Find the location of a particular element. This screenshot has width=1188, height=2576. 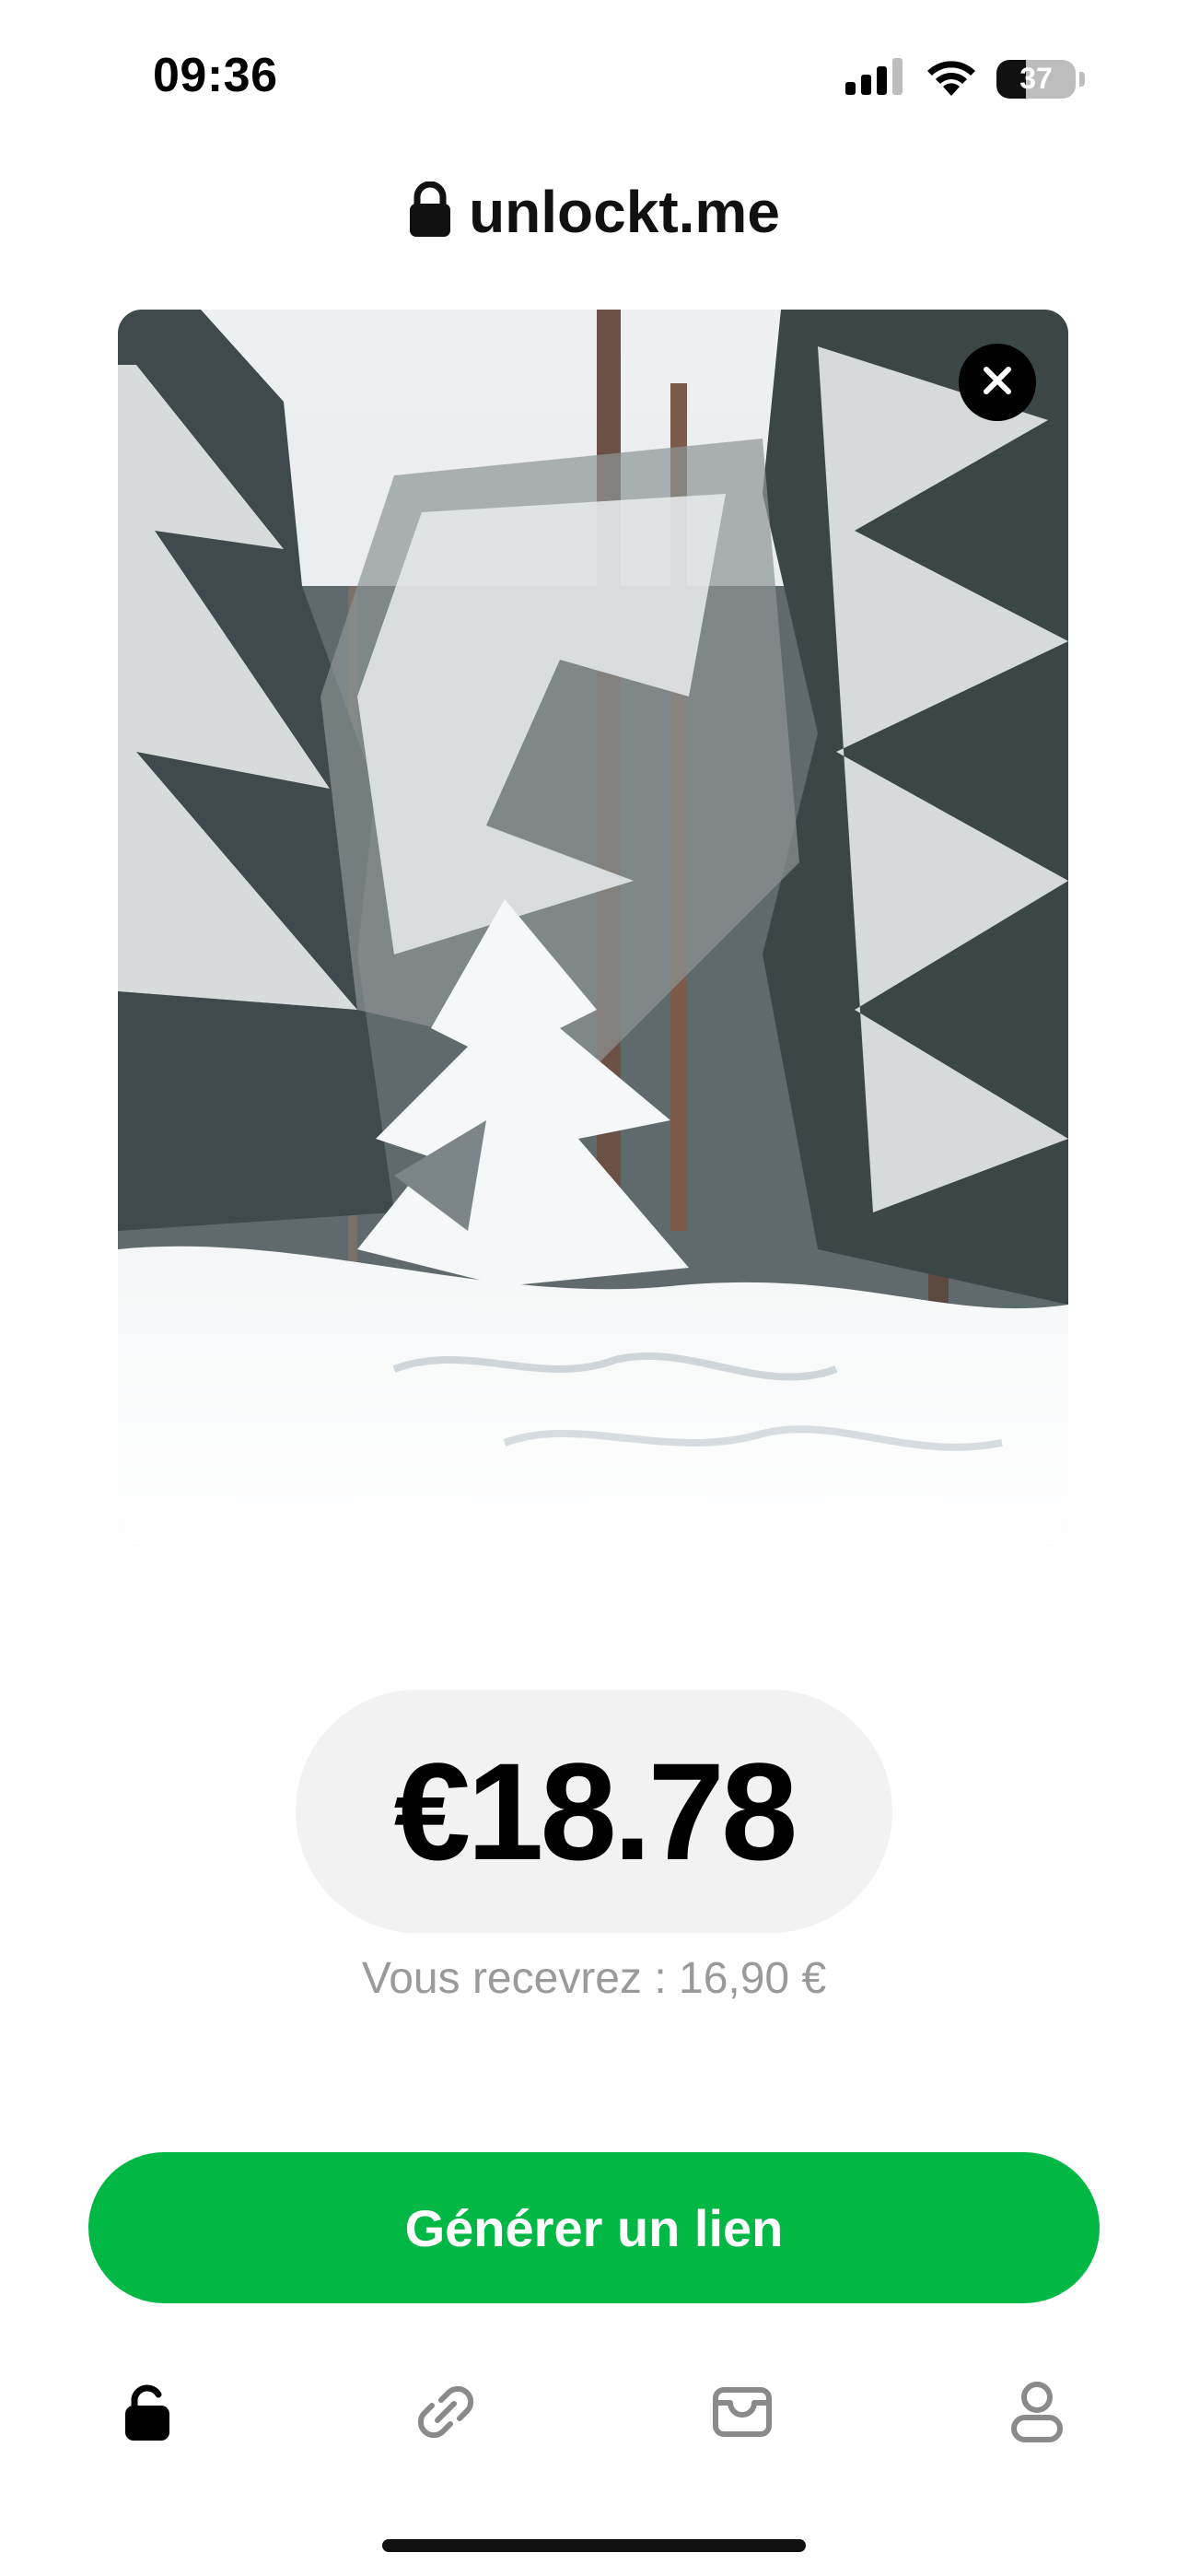

status-icons: 37 is located at coordinates (965, 78).